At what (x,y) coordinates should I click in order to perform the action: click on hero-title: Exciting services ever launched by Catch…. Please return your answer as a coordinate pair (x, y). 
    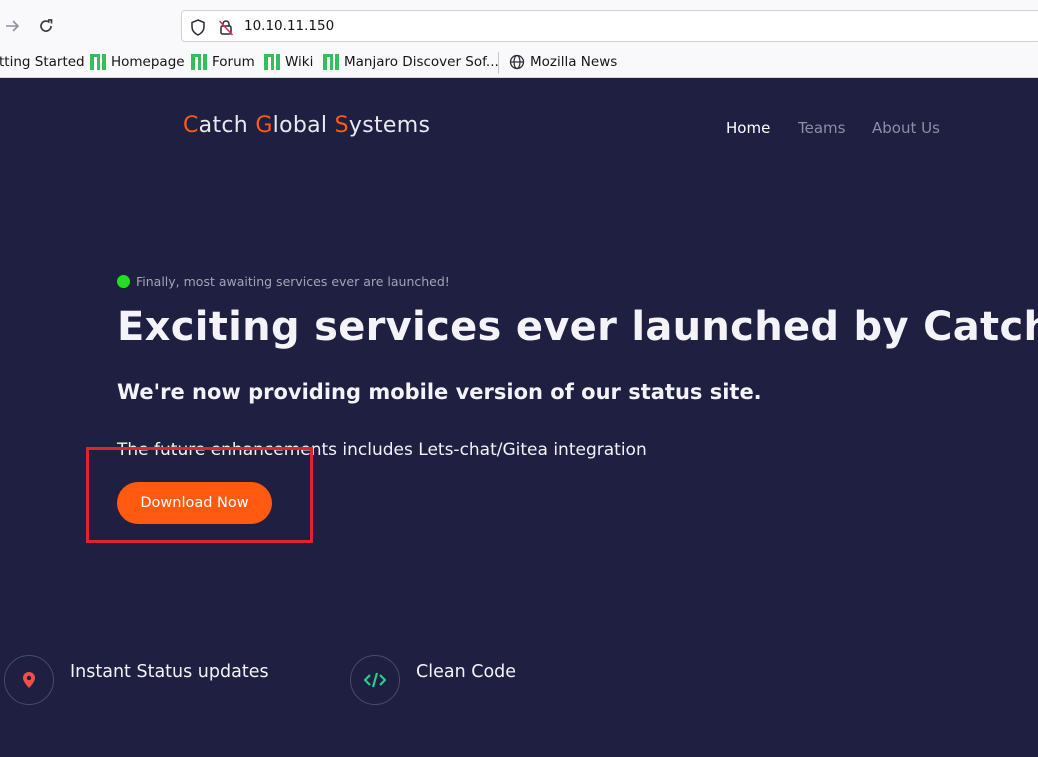
    Looking at the image, I should click on (577, 327).